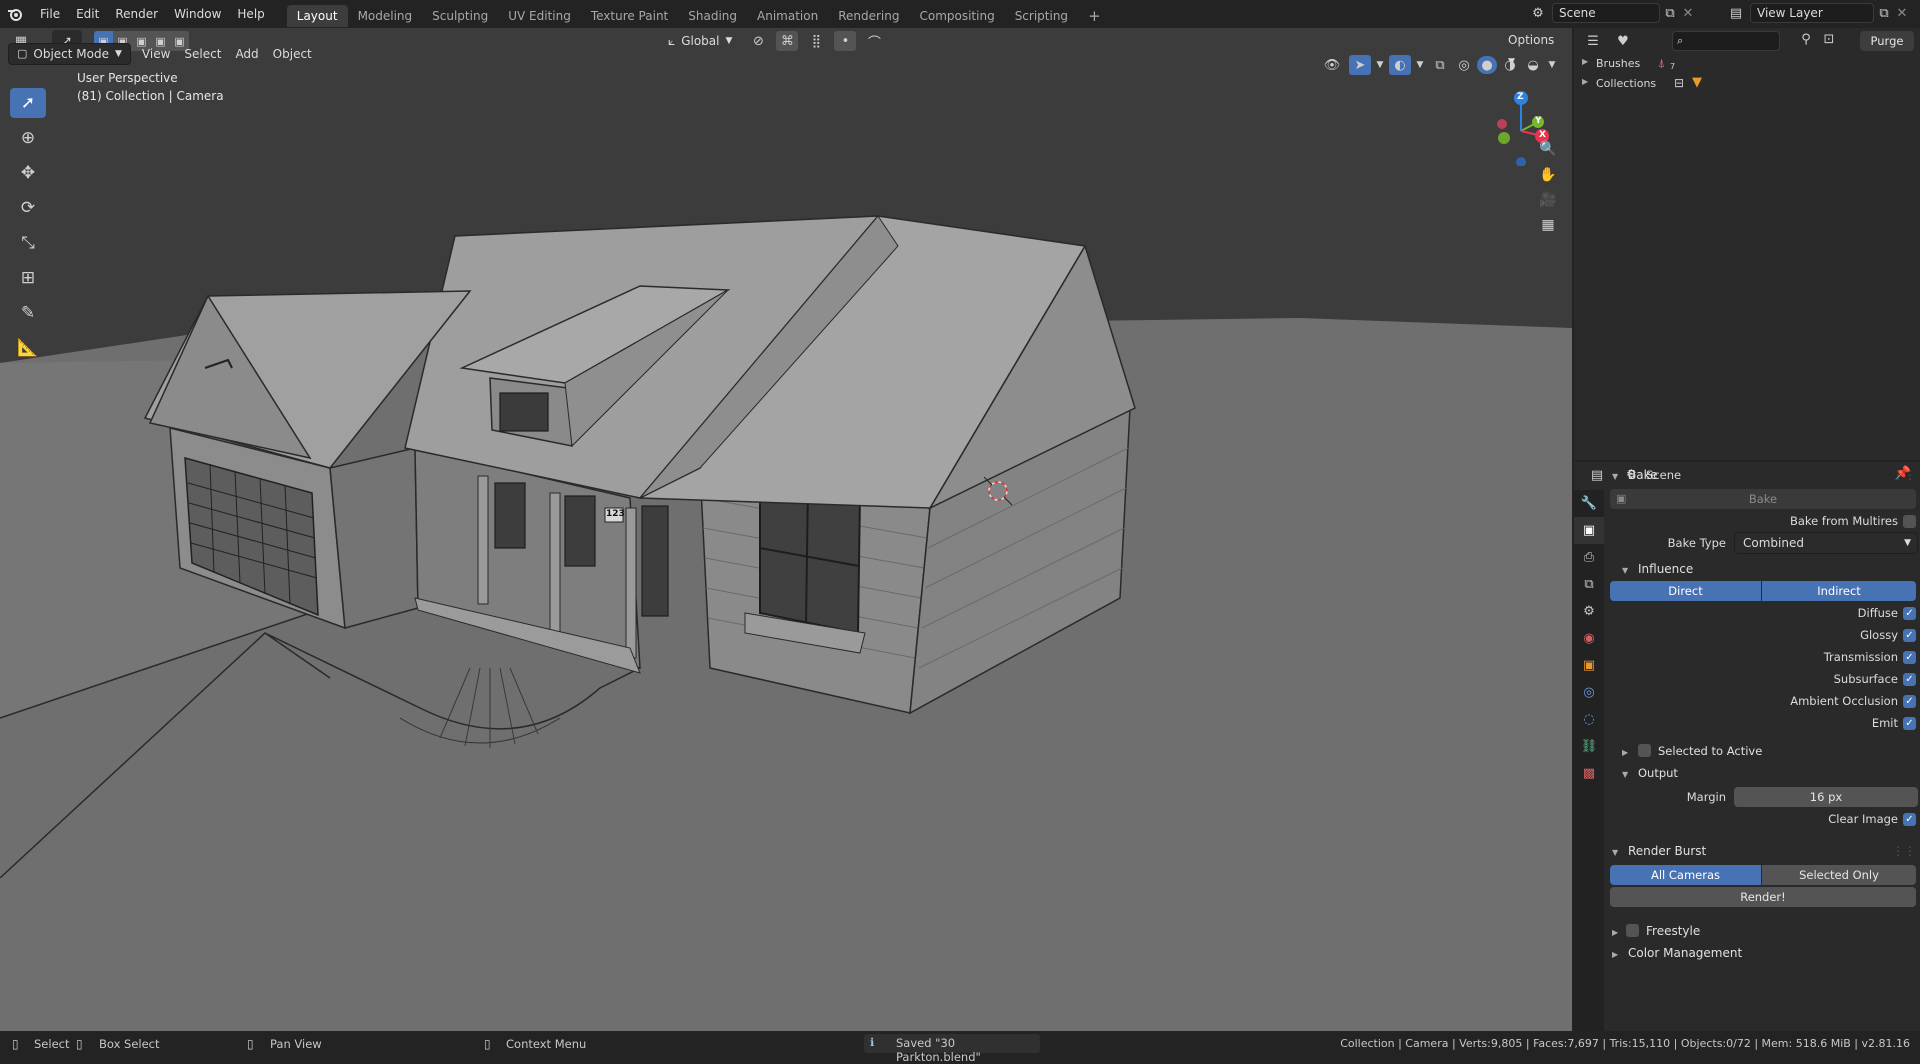  Describe the element at coordinates (460, 16) in the screenshot. I see `tab-sculpting: Sculpting` at that location.